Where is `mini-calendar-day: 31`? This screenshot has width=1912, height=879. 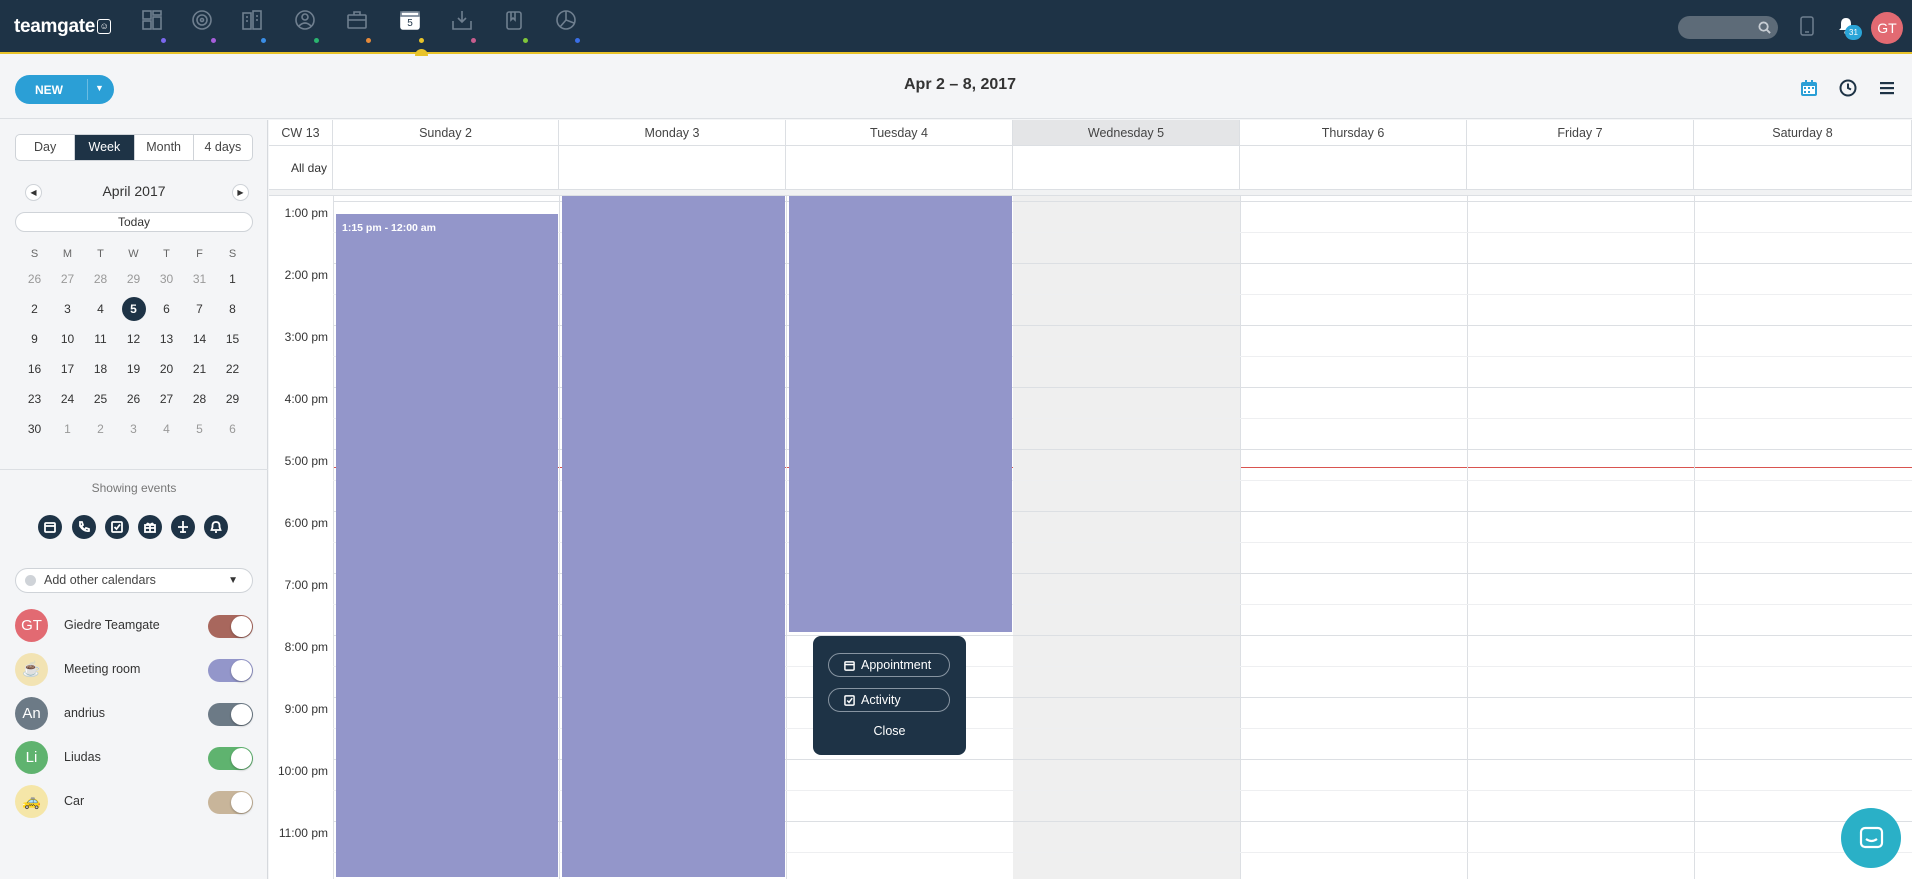 mini-calendar-day: 31 is located at coordinates (199, 279).